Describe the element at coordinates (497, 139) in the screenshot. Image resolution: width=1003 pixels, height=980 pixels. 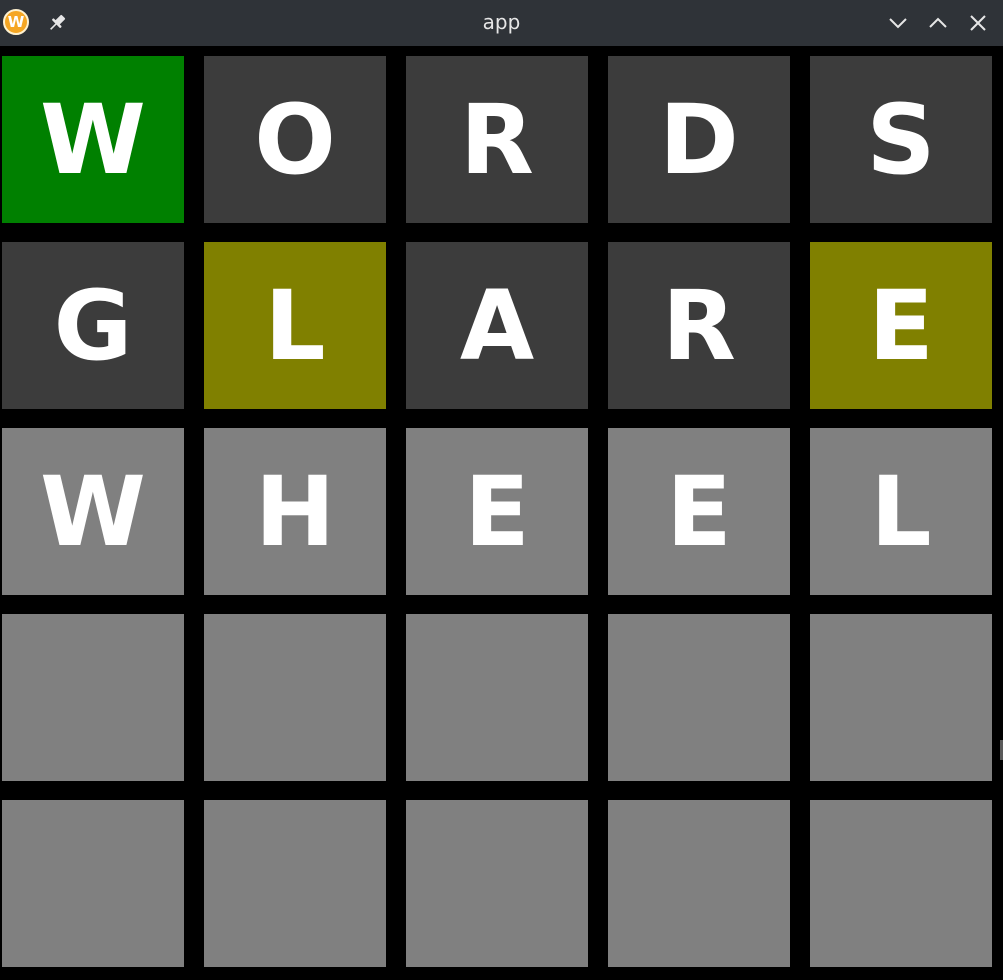
I see `tile-r1-c3: R` at that location.